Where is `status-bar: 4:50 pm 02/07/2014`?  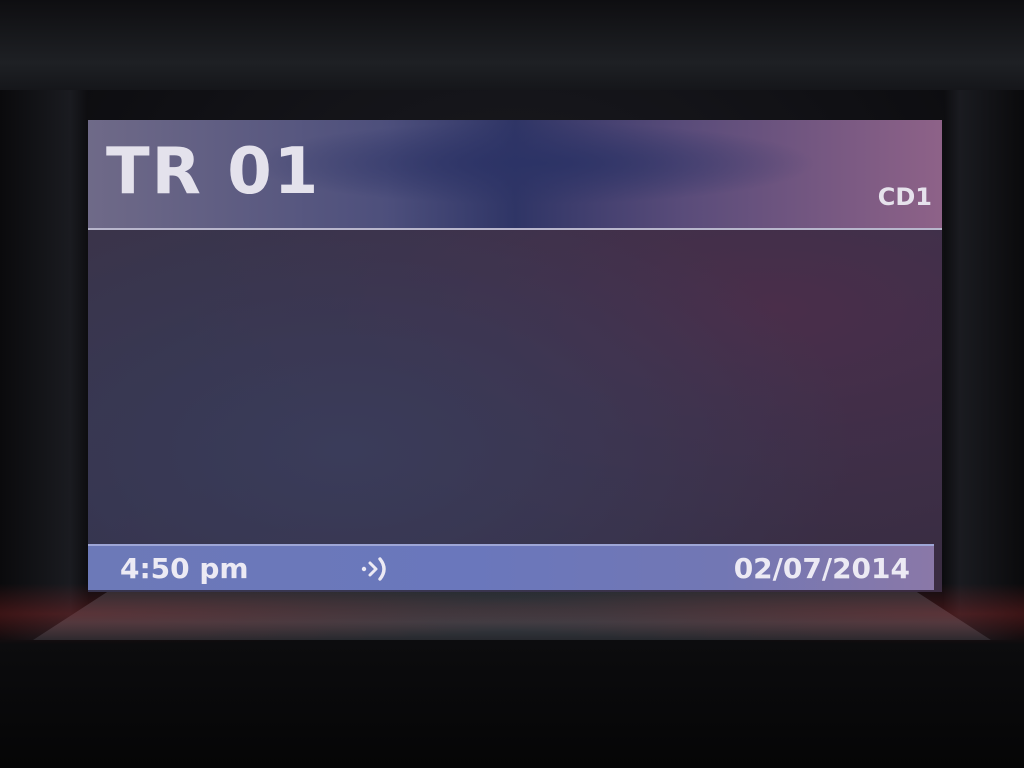 status-bar: 4:50 pm 02/07/2014 is located at coordinates (511, 567).